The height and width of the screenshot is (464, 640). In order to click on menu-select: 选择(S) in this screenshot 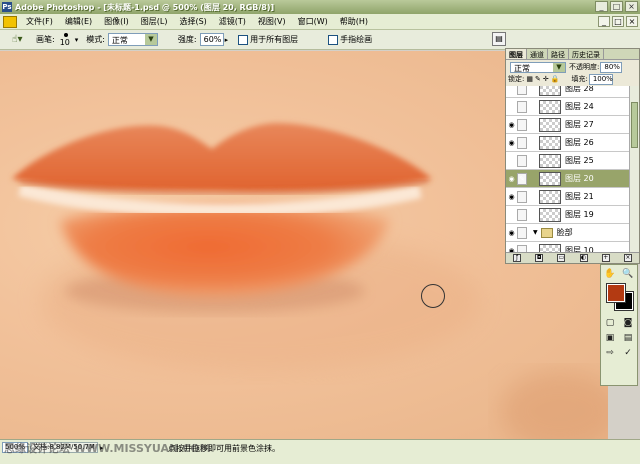, I will do `click(192, 21)`.